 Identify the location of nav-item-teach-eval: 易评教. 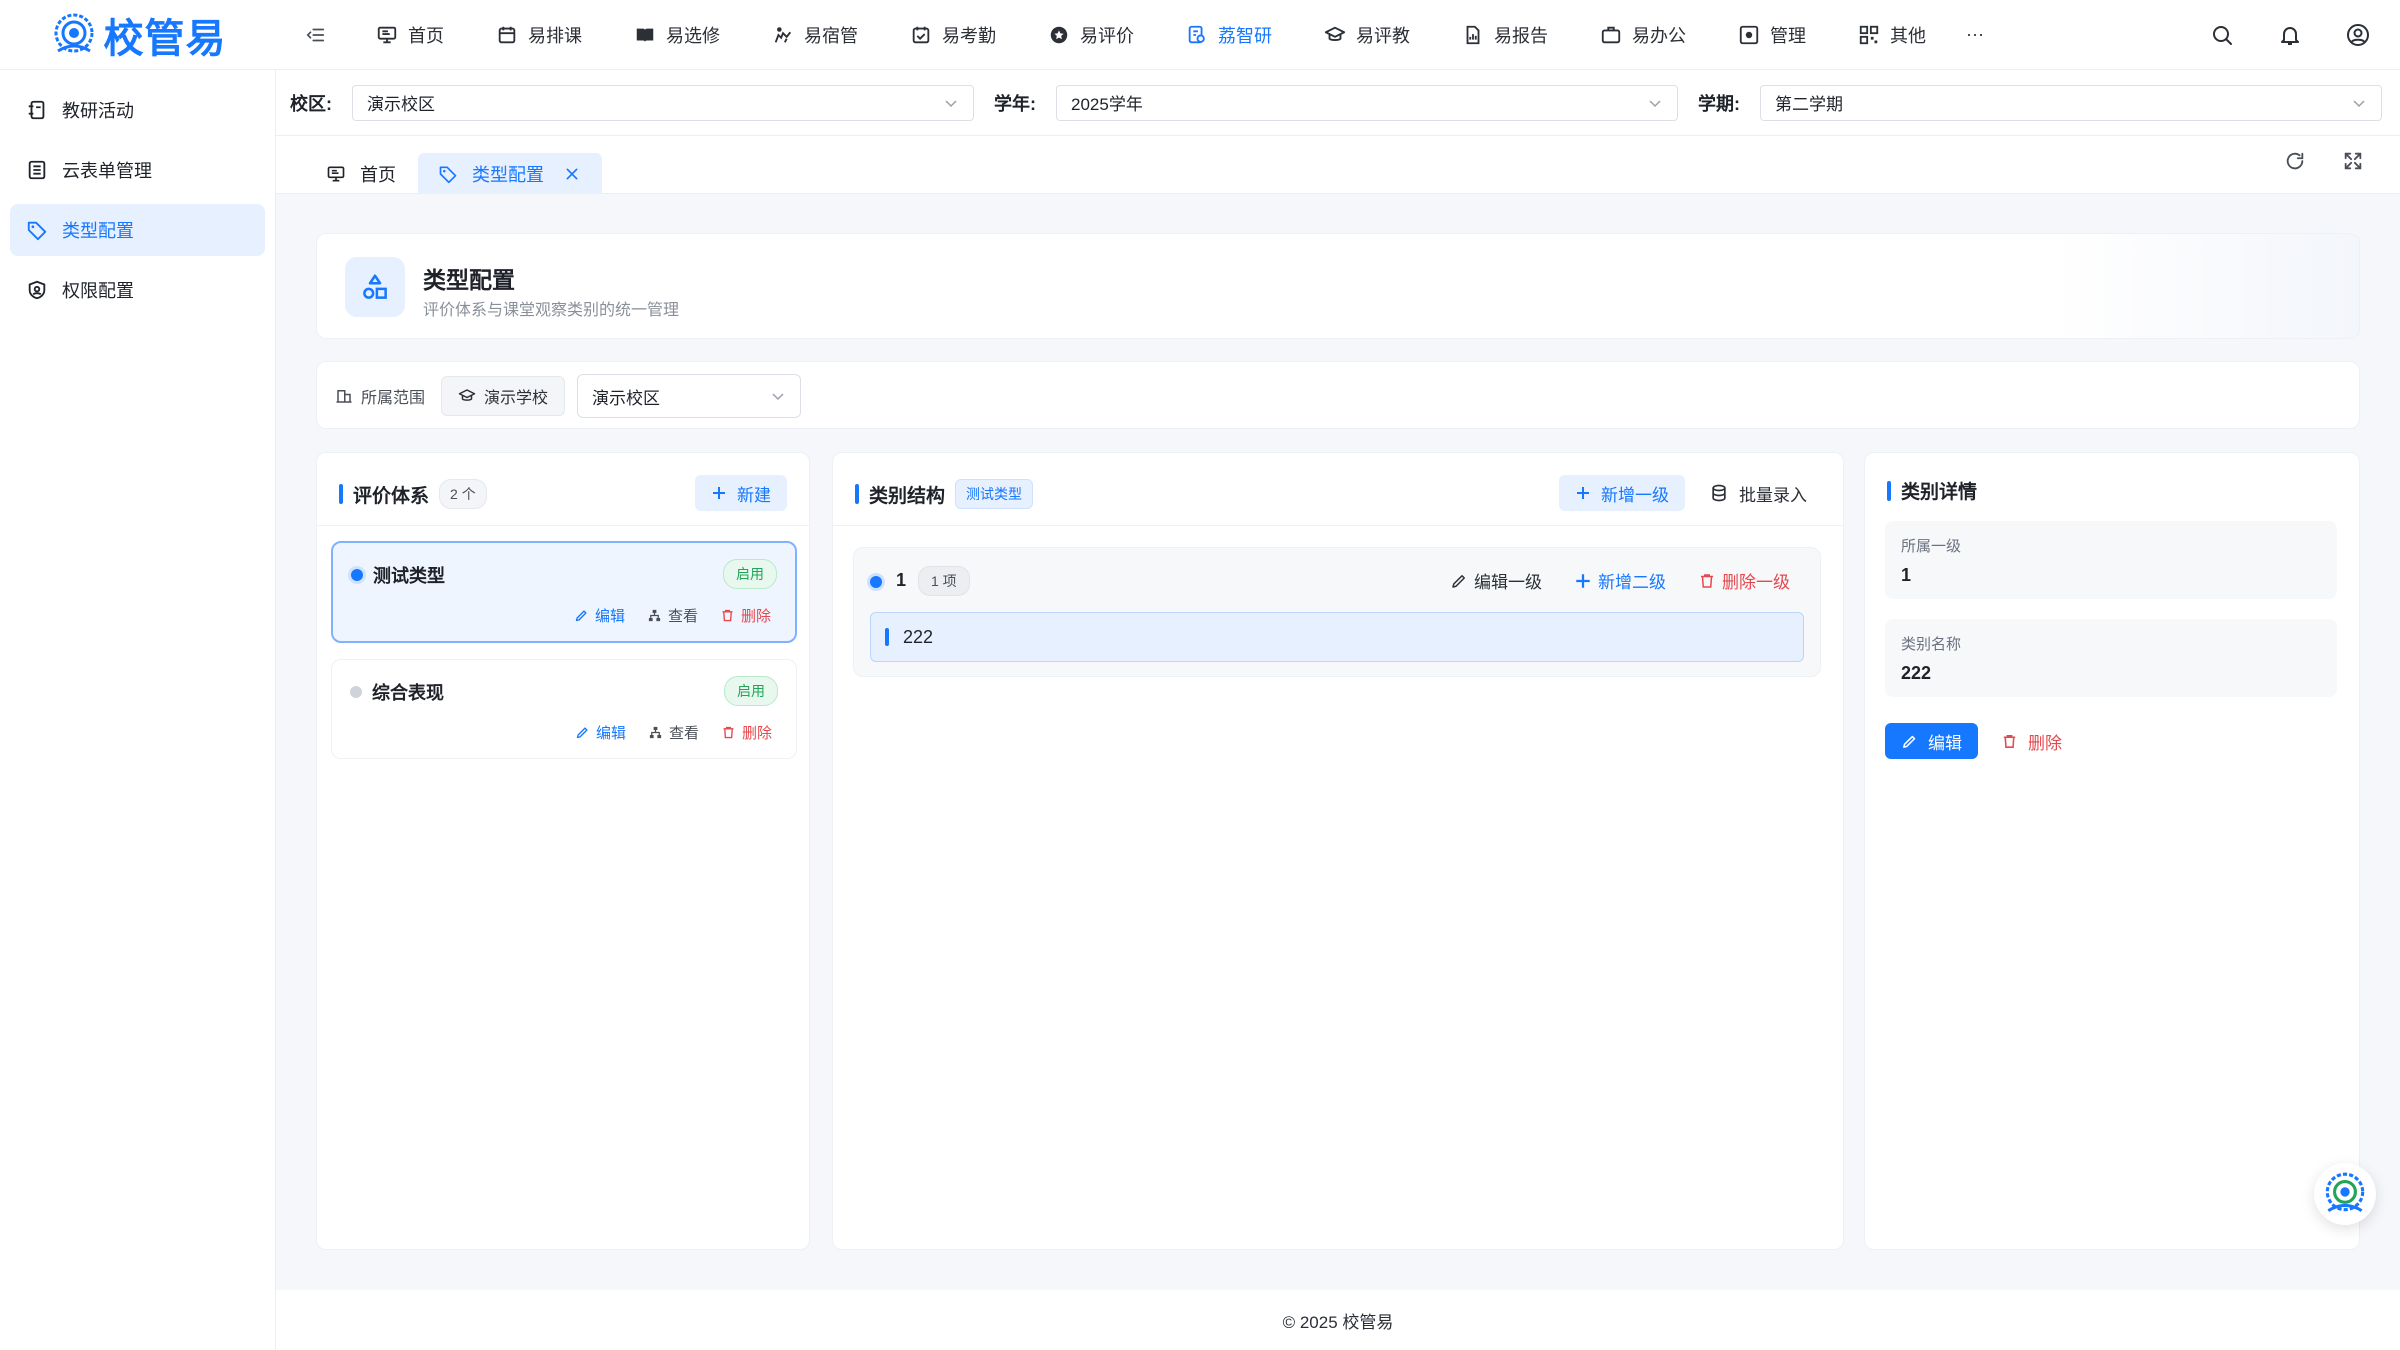
(1367, 35).